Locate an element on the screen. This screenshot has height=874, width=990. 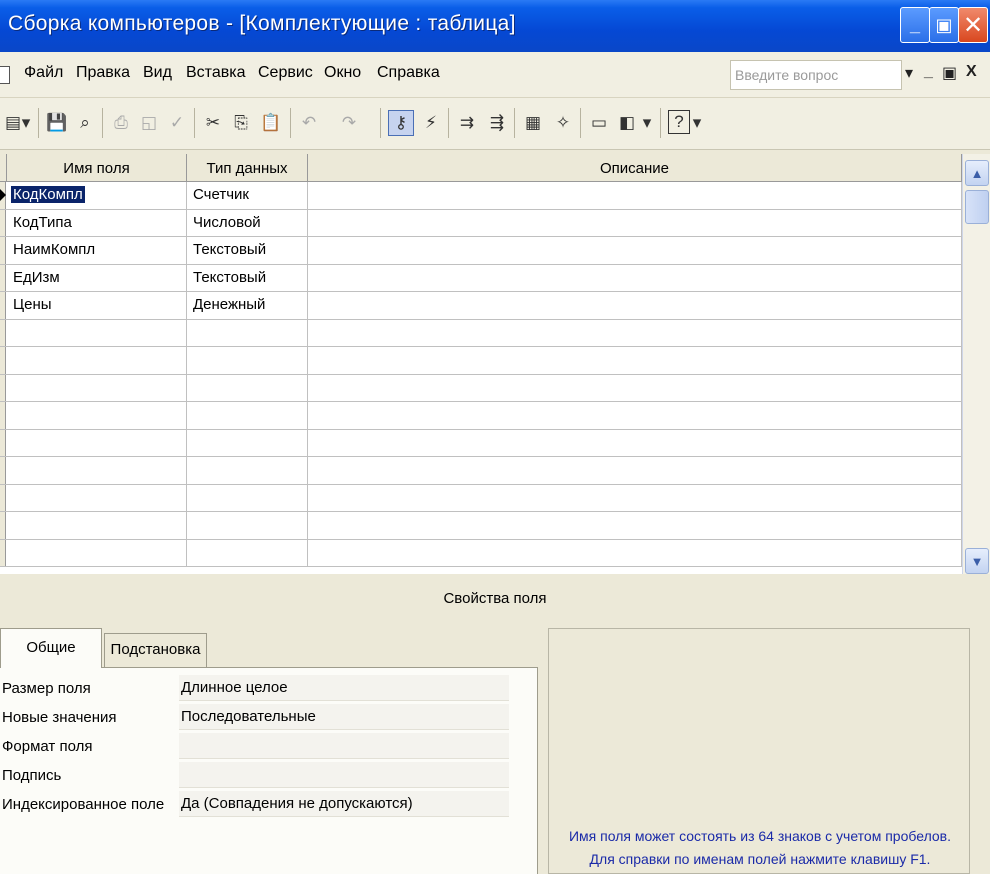
ask-dropdown-icon: ▾ is located at coordinates (909, 73).